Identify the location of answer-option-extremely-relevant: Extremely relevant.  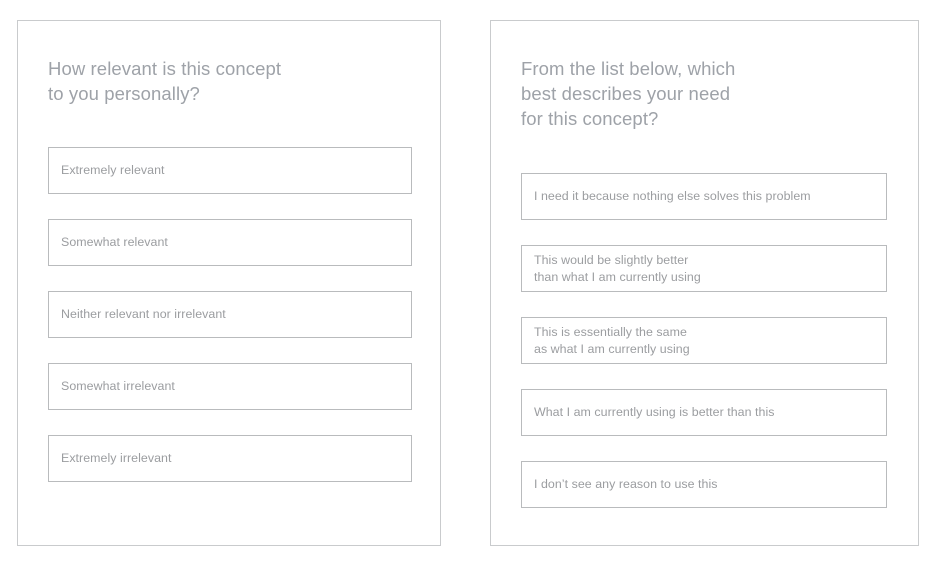
(230, 170).